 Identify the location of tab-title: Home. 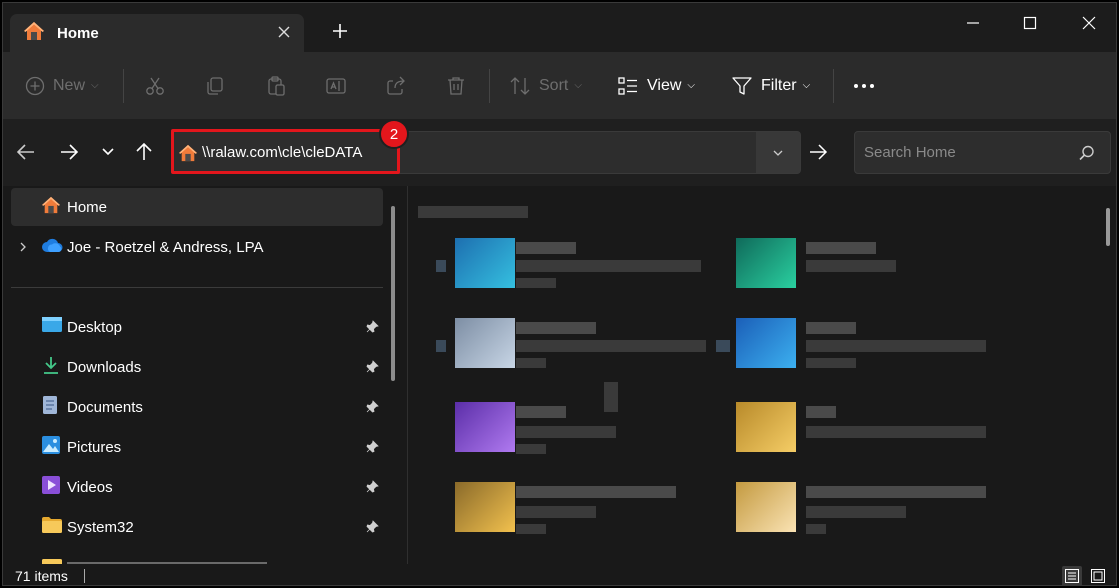
(78, 33).